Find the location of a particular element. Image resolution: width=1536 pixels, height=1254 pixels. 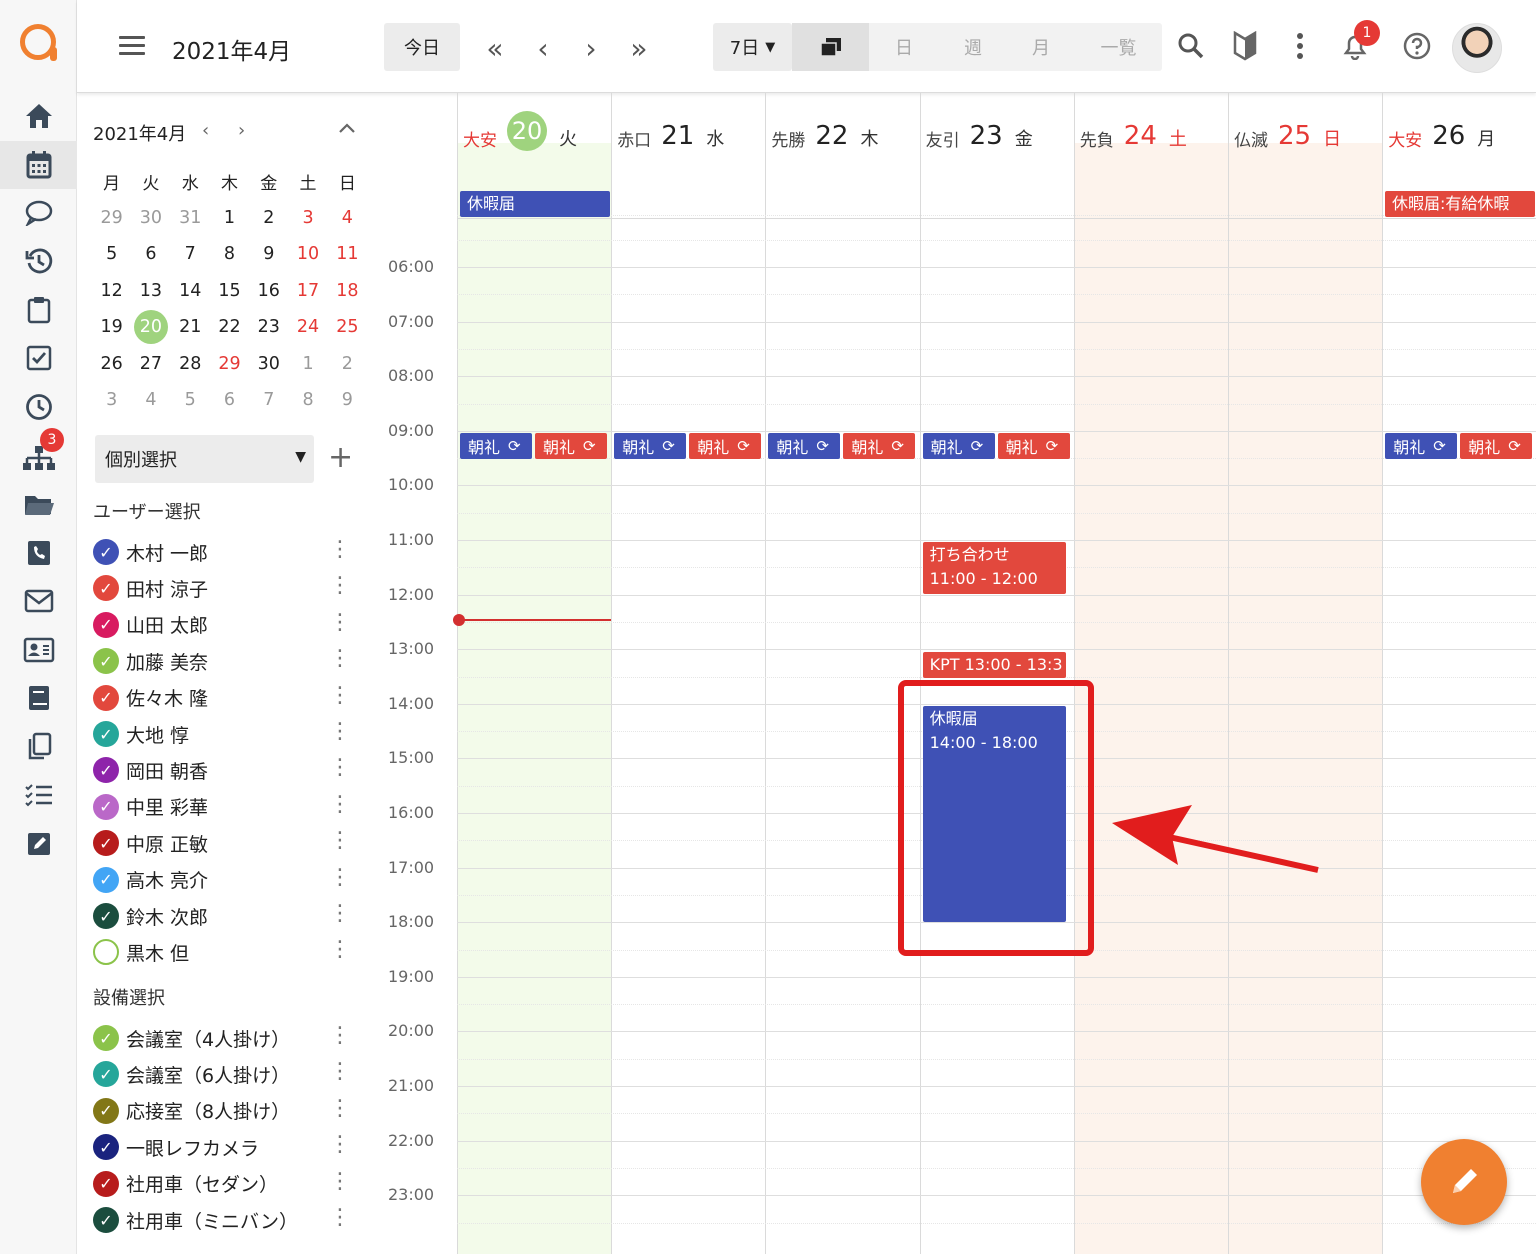

user-item: ✓ 岡田 朝香 ⋮ is located at coordinates (223, 770).